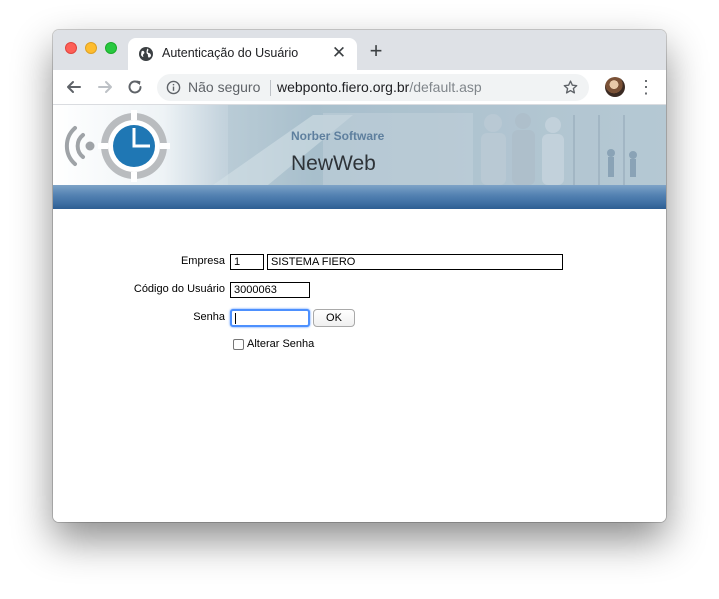 The height and width of the screenshot is (599, 719). What do you see at coordinates (376, 51) in the screenshot?
I see `new-tab-button: +` at bounding box center [376, 51].